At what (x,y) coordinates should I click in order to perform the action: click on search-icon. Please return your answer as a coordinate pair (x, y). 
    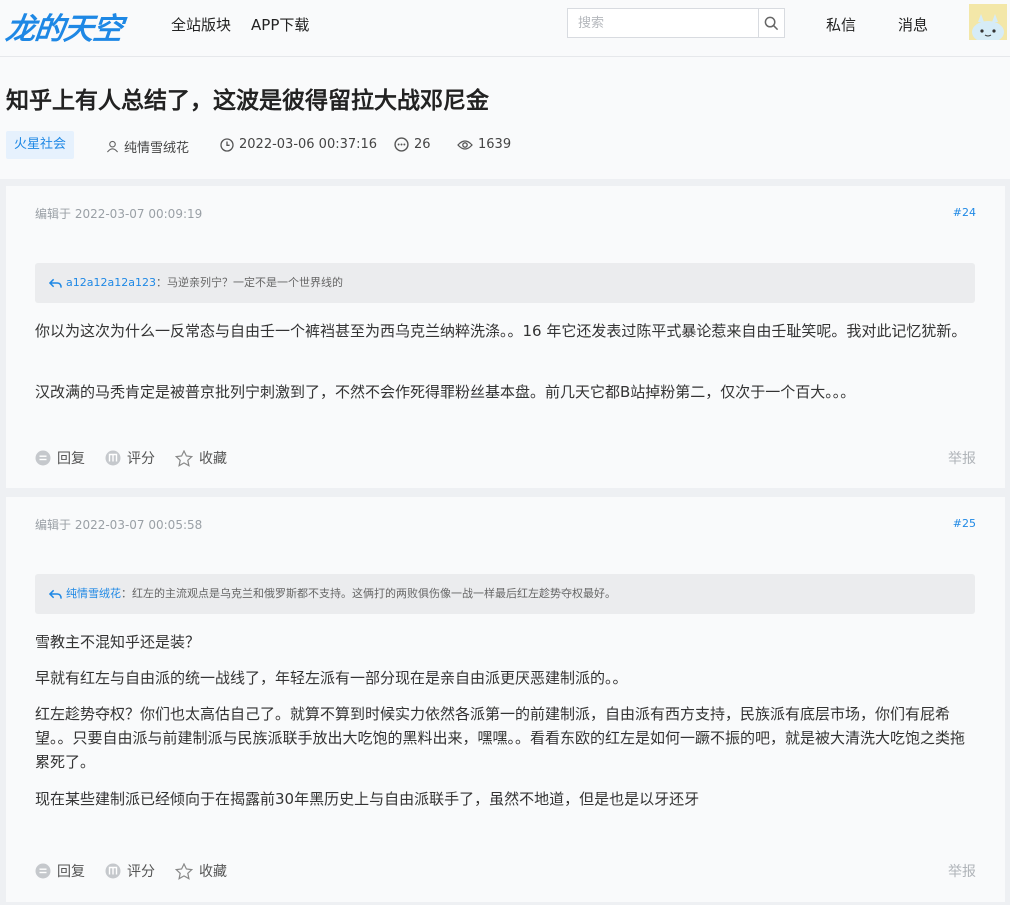
    Looking at the image, I should click on (771, 23).